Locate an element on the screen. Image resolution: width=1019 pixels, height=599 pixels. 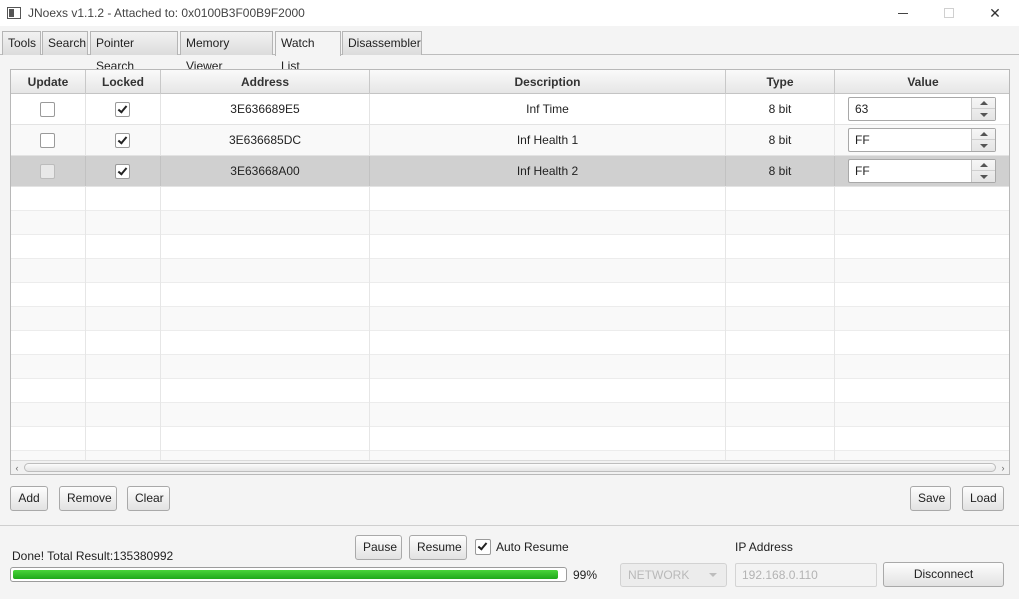
address-cell: 3E636685DC is located at coordinates (265, 140).